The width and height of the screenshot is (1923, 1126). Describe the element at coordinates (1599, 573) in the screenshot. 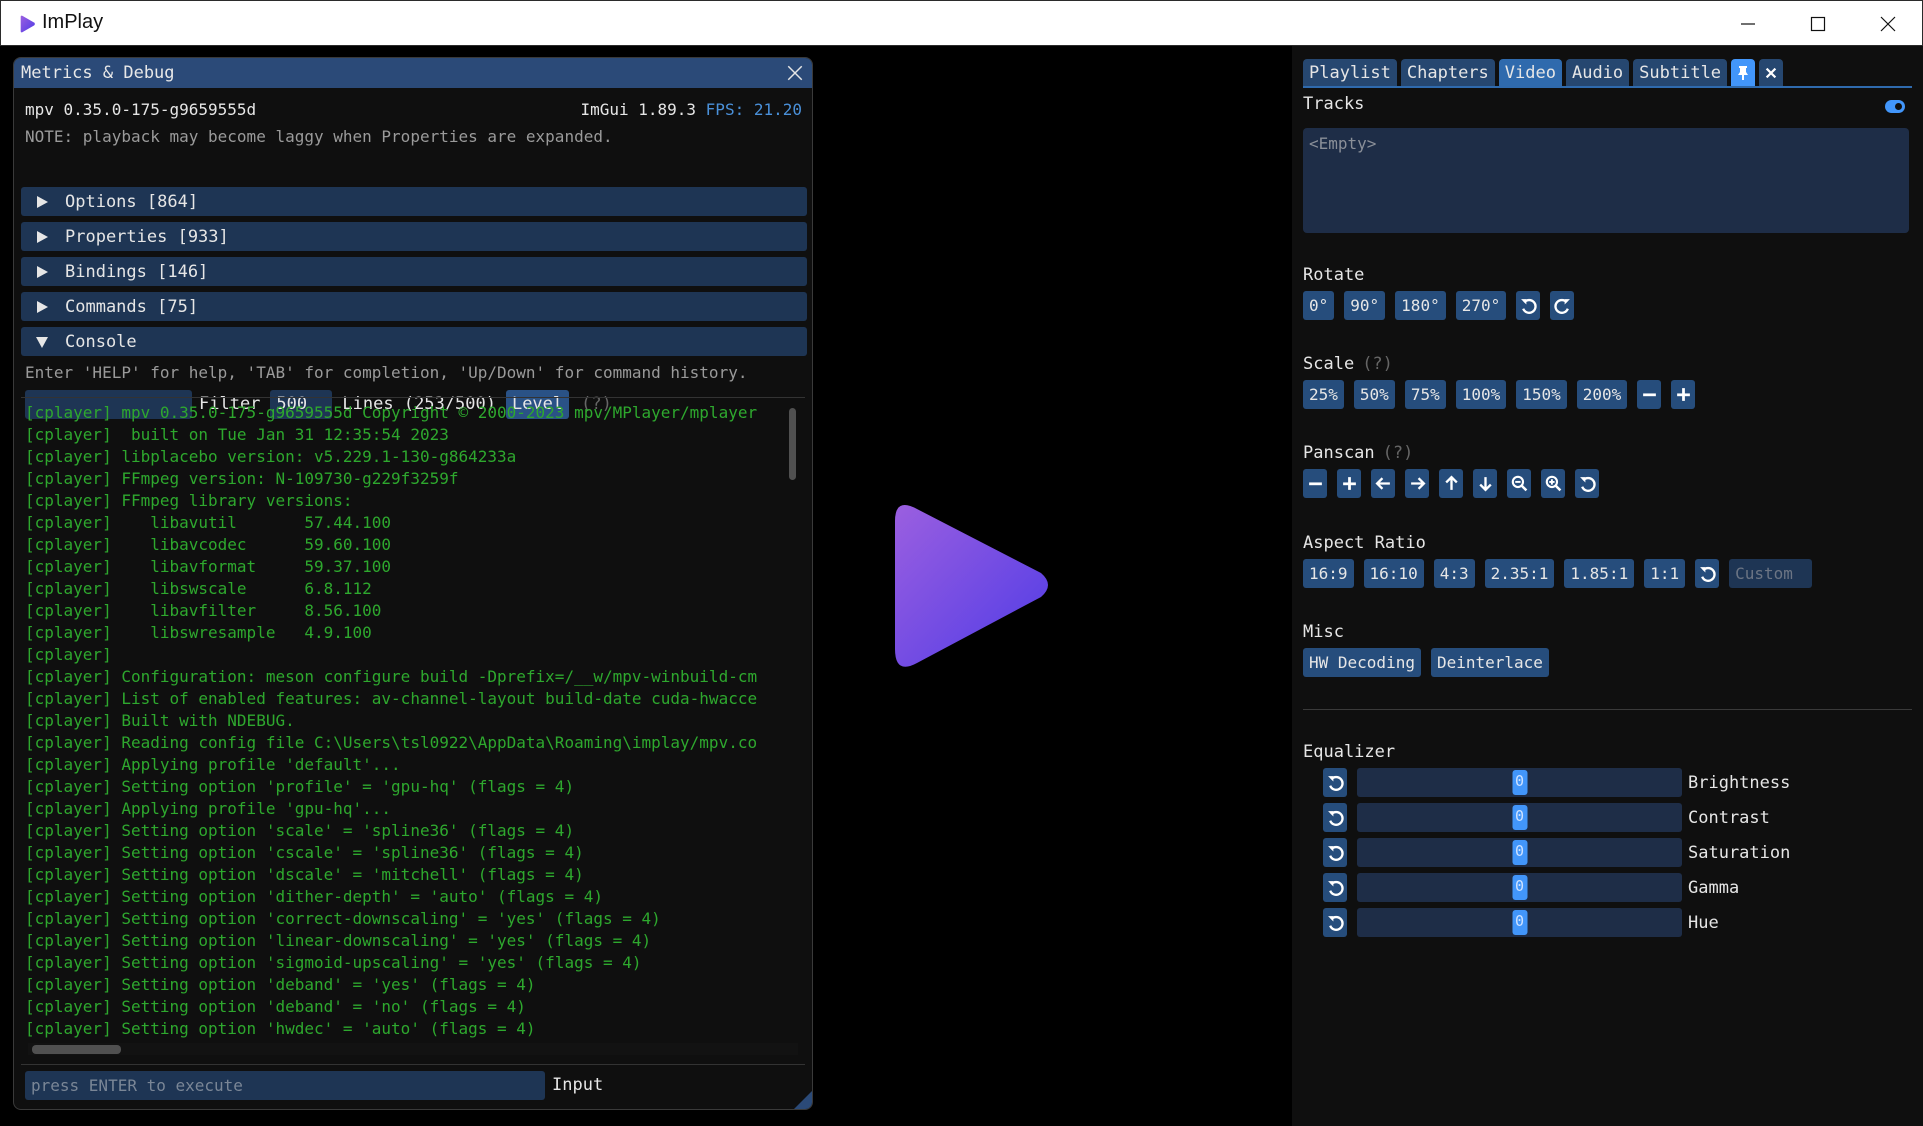

I see `aspect-1-85-1-button: 1.85:1` at that location.